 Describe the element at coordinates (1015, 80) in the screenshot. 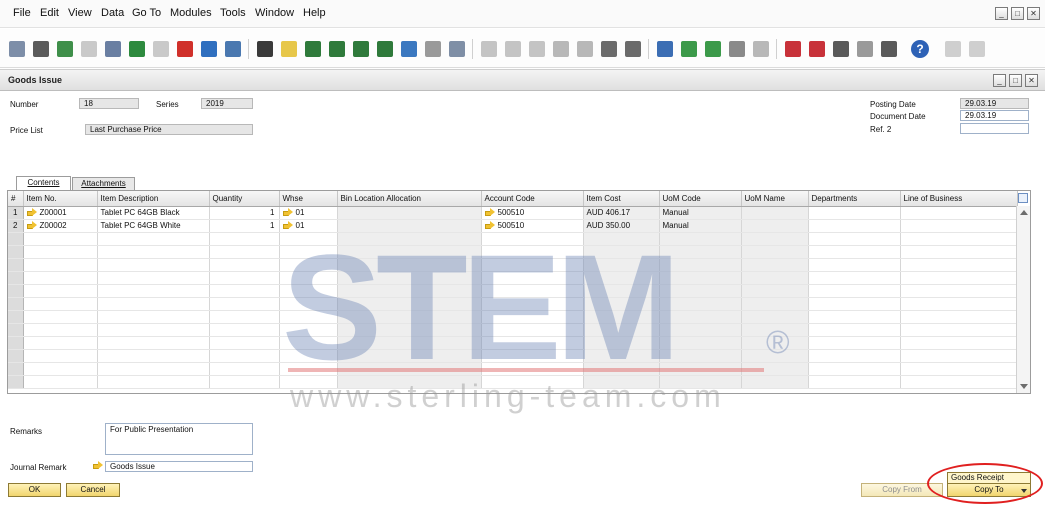

I see `window-restore-icon: □` at that location.